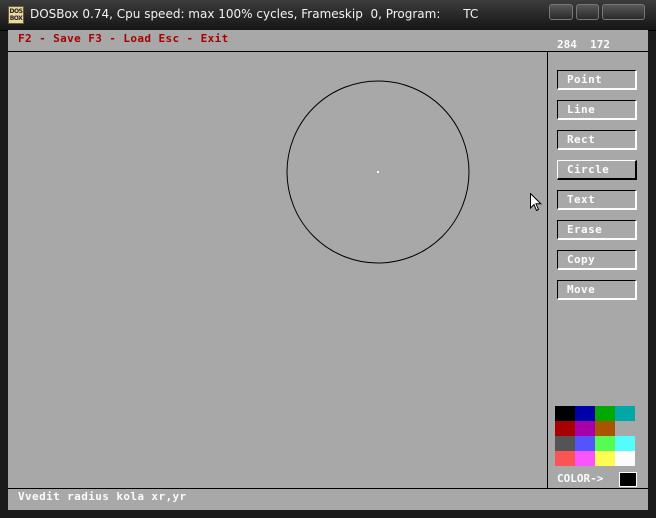 The width and height of the screenshot is (656, 518). Describe the element at coordinates (561, 12) in the screenshot. I see `minimize-button` at that location.